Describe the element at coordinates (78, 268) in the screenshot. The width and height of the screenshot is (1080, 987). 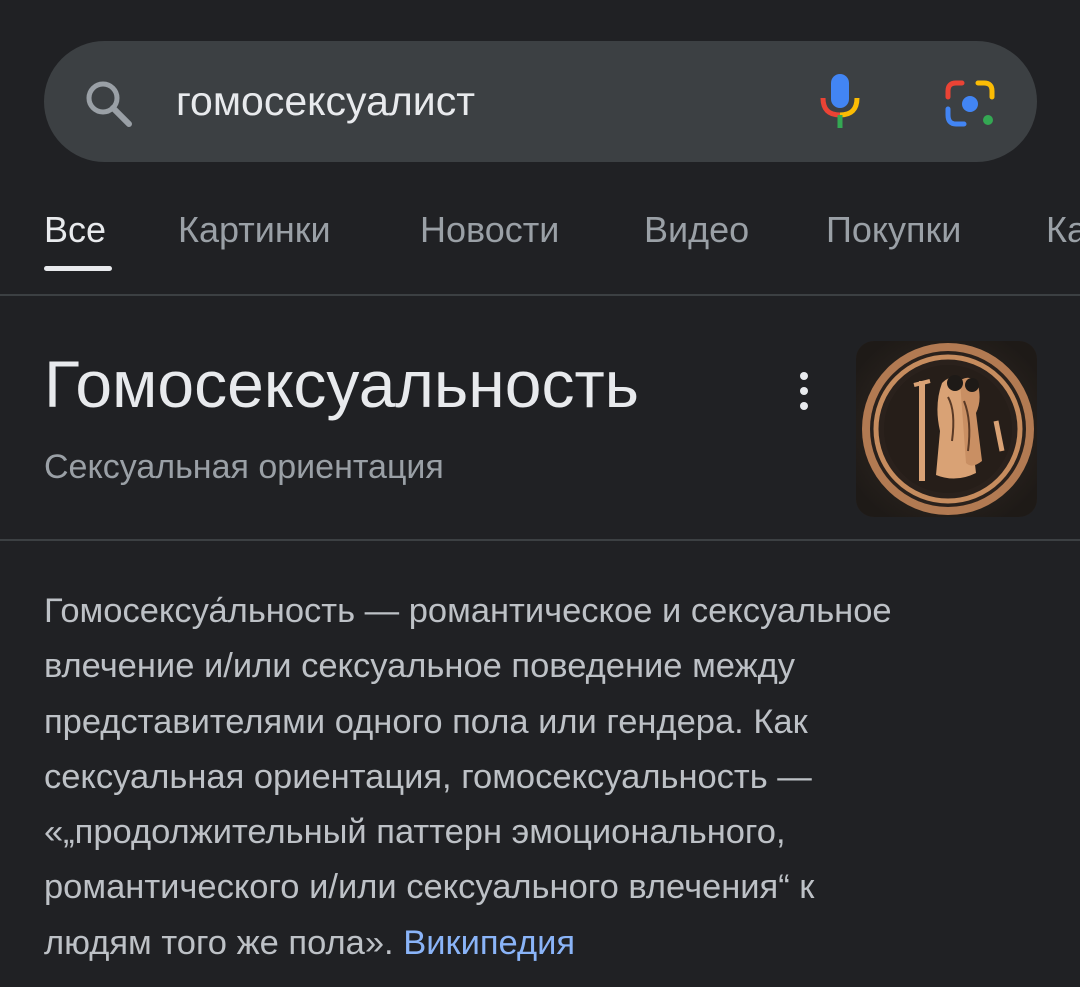
I see `active-tab-indicator` at that location.